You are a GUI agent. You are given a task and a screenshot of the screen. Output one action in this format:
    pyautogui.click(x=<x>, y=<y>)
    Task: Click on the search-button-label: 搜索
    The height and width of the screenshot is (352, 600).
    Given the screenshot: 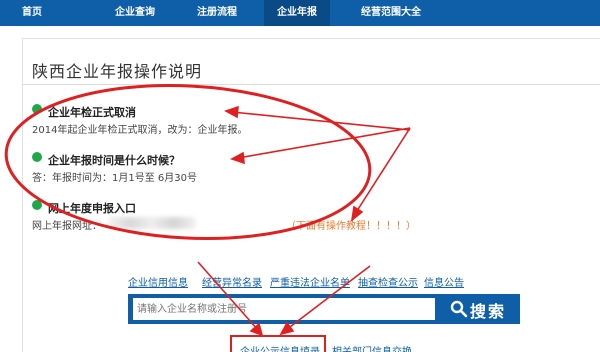 What is the action you would take?
    pyautogui.click(x=488, y=311)
    